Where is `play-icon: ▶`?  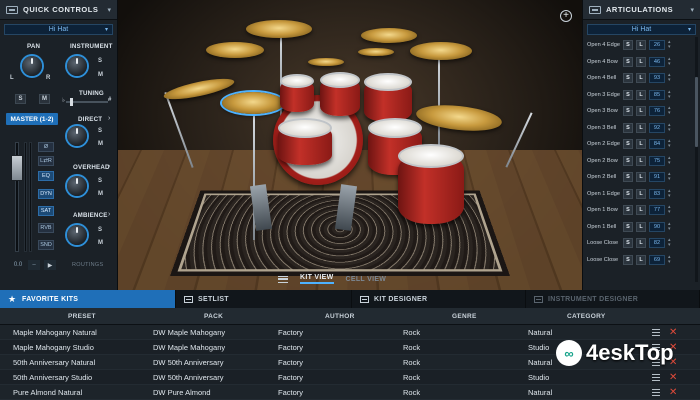 play-icon: ▶ is located at coordinates (50, 265).